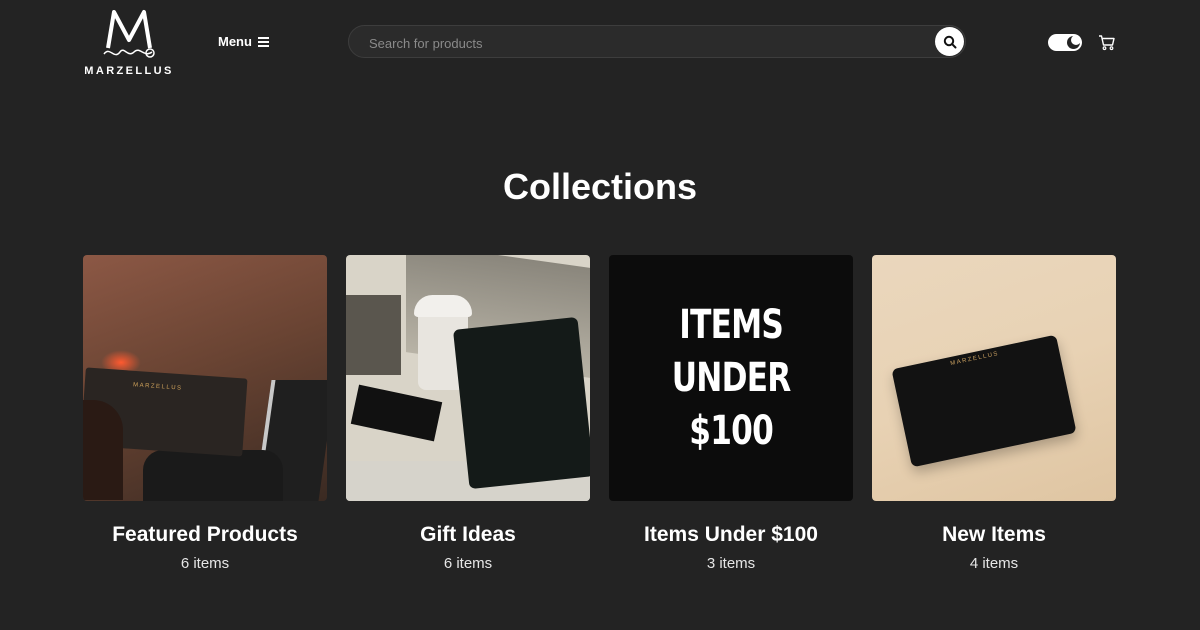  I want to click on menu-button: Menu, so click(243, 41).